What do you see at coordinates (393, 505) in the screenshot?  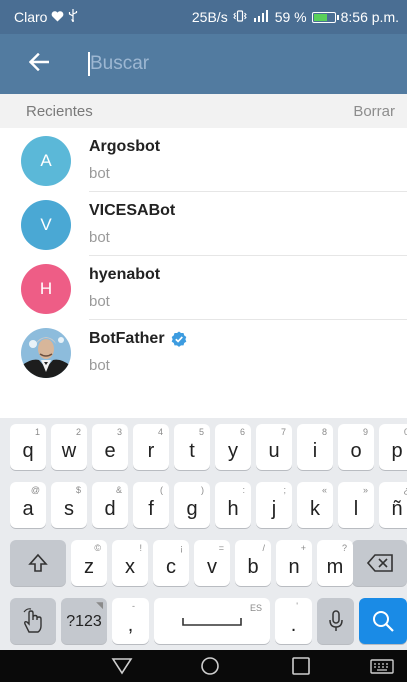 I see `key-ñ: ¿ñ` at bounding box center [393, 505].